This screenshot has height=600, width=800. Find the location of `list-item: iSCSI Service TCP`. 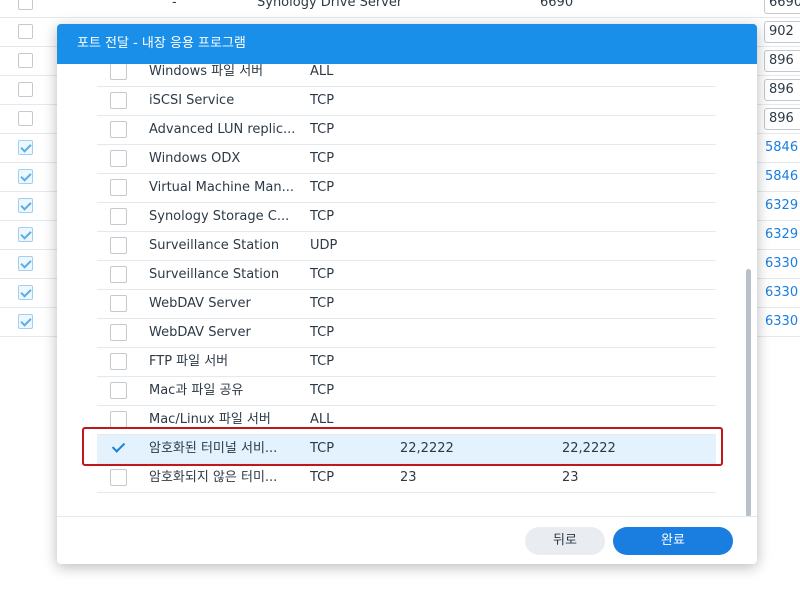

list-item: iSCSI Service TCP is located at coordinates (406, 101).